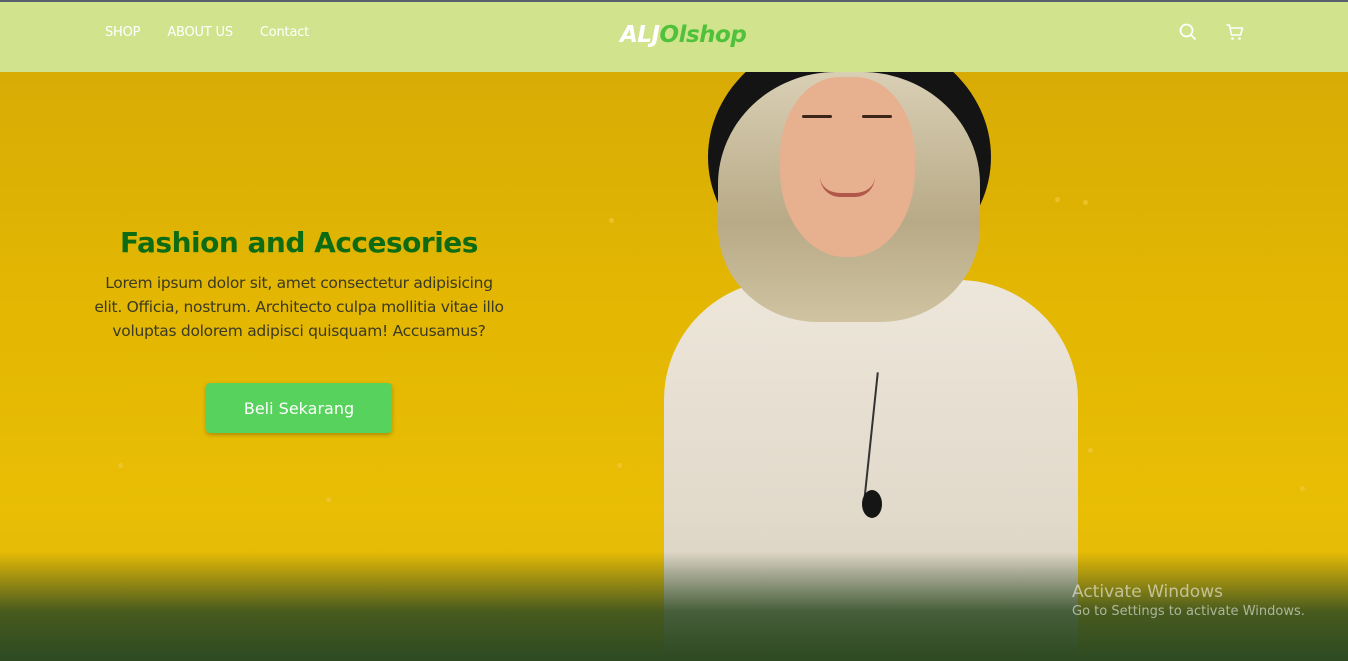 The image size is (1348, 661). I want to click on model-smile, so click(847, 187).